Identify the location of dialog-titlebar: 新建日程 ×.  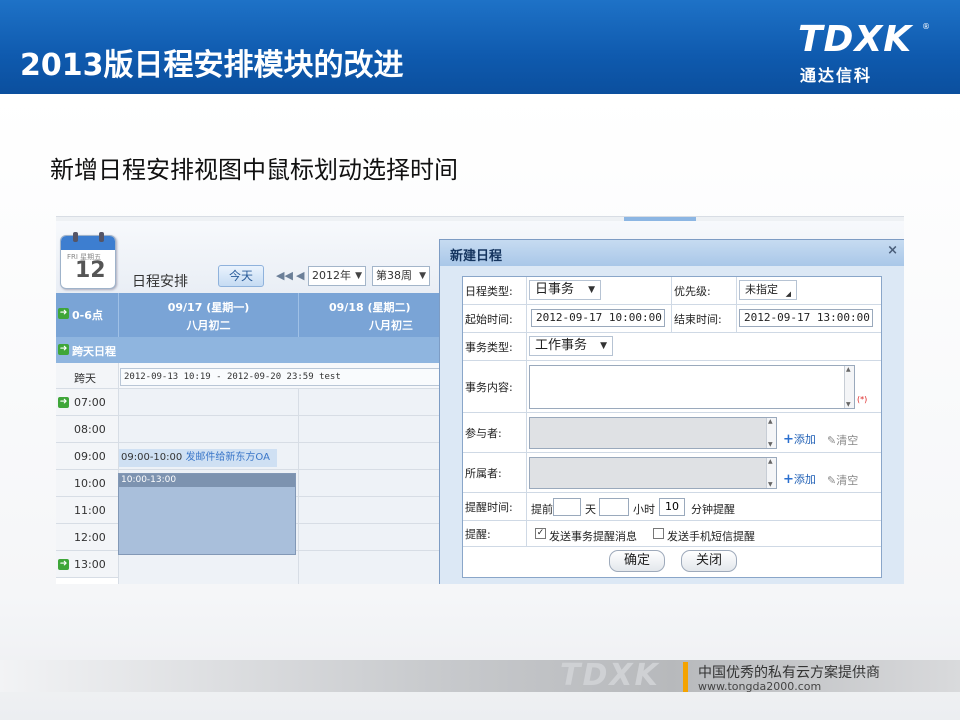
(672, 253).